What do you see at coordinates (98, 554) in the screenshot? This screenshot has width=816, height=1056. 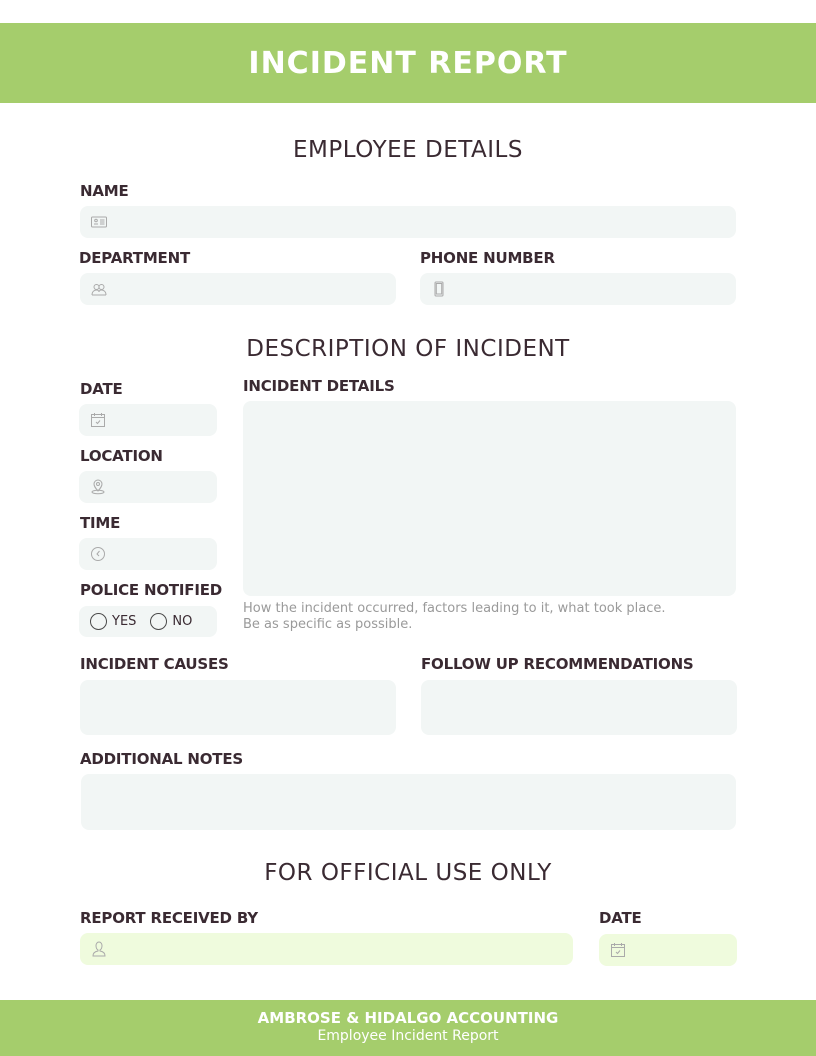 I see `clock-icon` at bounding box center [98, 554].